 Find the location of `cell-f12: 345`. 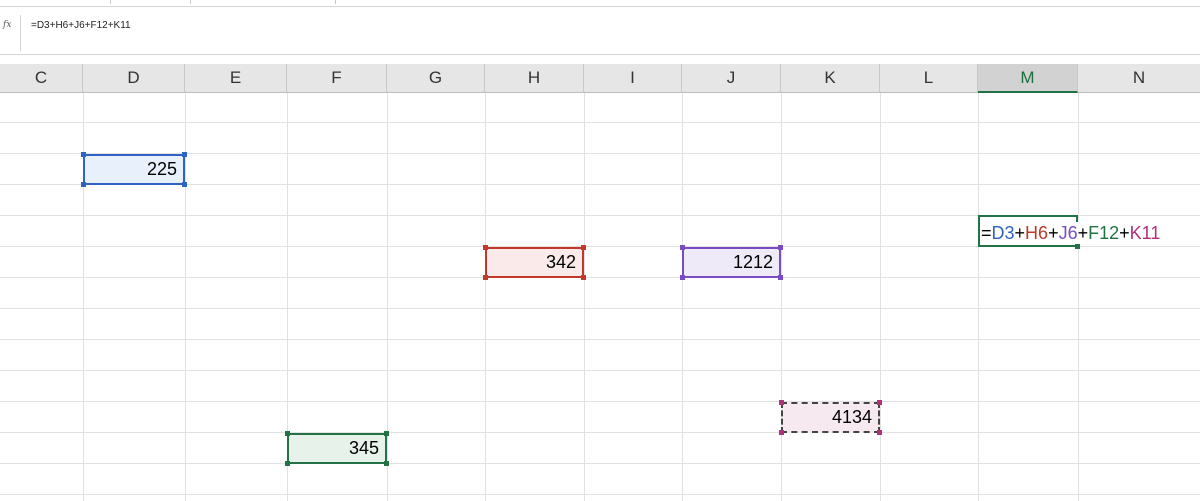

cell-f12: 345 is located at coordinates (337, 448).